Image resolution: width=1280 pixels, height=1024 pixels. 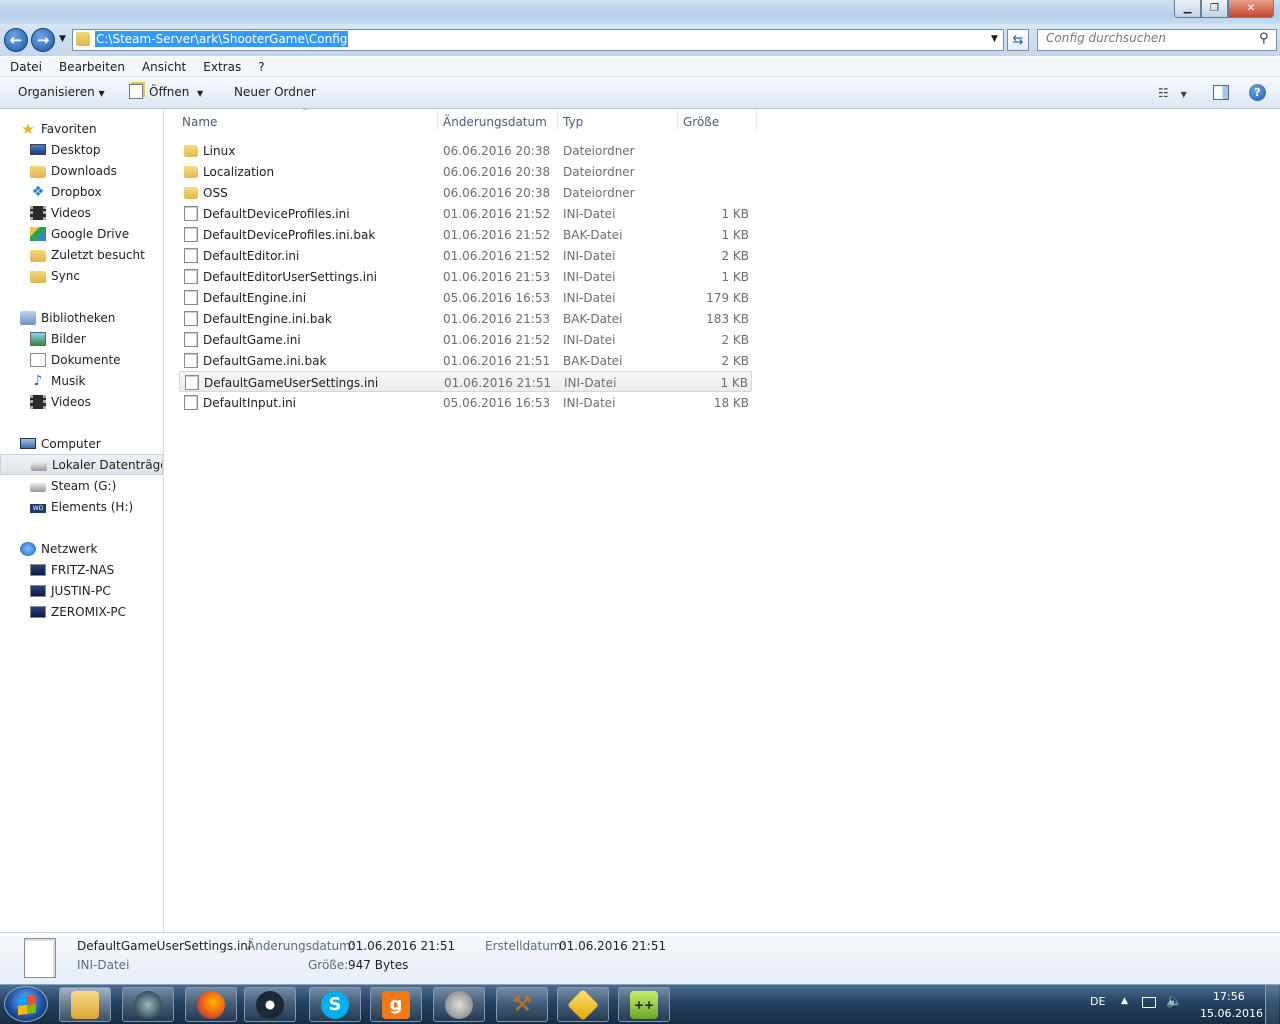 What do you see at coordinates (1187, 9) in the screenshot?
I see `minimize-button: ▁` at bounding box center [1187, 9].